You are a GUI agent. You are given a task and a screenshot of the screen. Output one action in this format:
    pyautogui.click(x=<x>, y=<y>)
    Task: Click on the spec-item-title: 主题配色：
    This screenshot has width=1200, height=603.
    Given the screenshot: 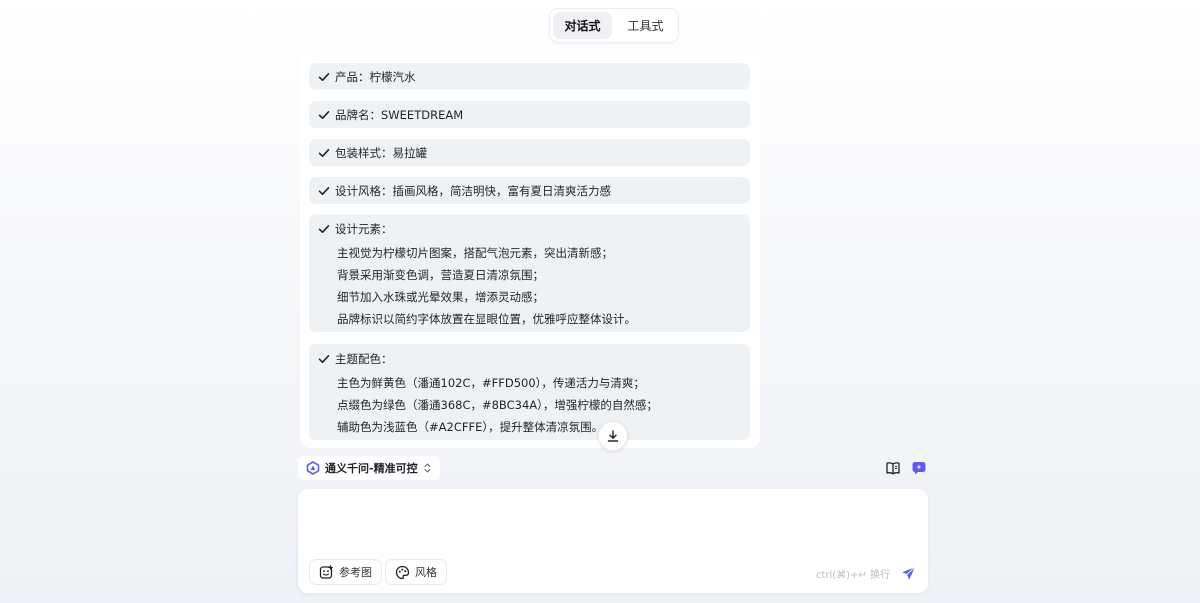 What is the action you would take?
    pyautogui.click(x=364, y=358)
    